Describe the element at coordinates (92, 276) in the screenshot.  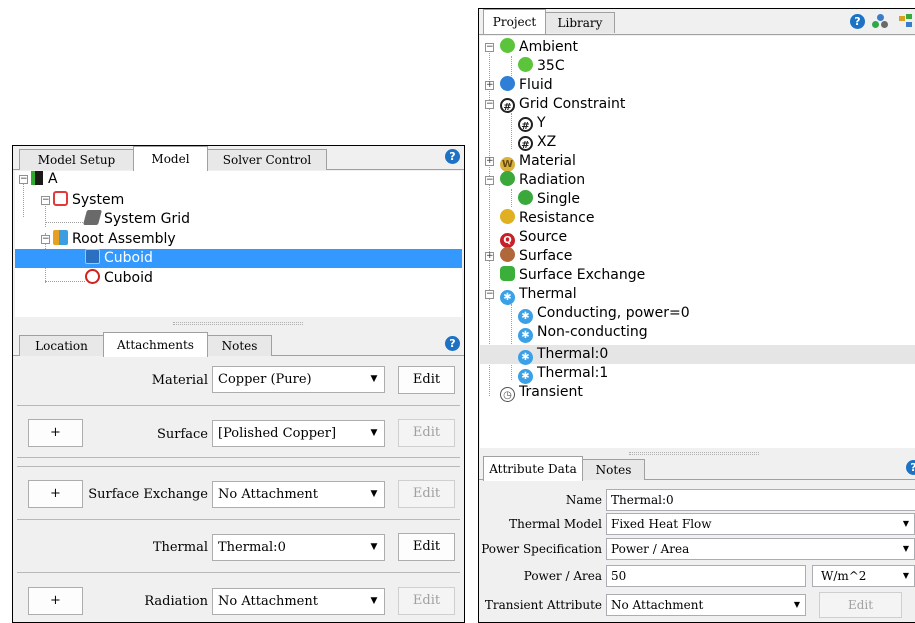
I see `cuboid-target-icon` at that location.